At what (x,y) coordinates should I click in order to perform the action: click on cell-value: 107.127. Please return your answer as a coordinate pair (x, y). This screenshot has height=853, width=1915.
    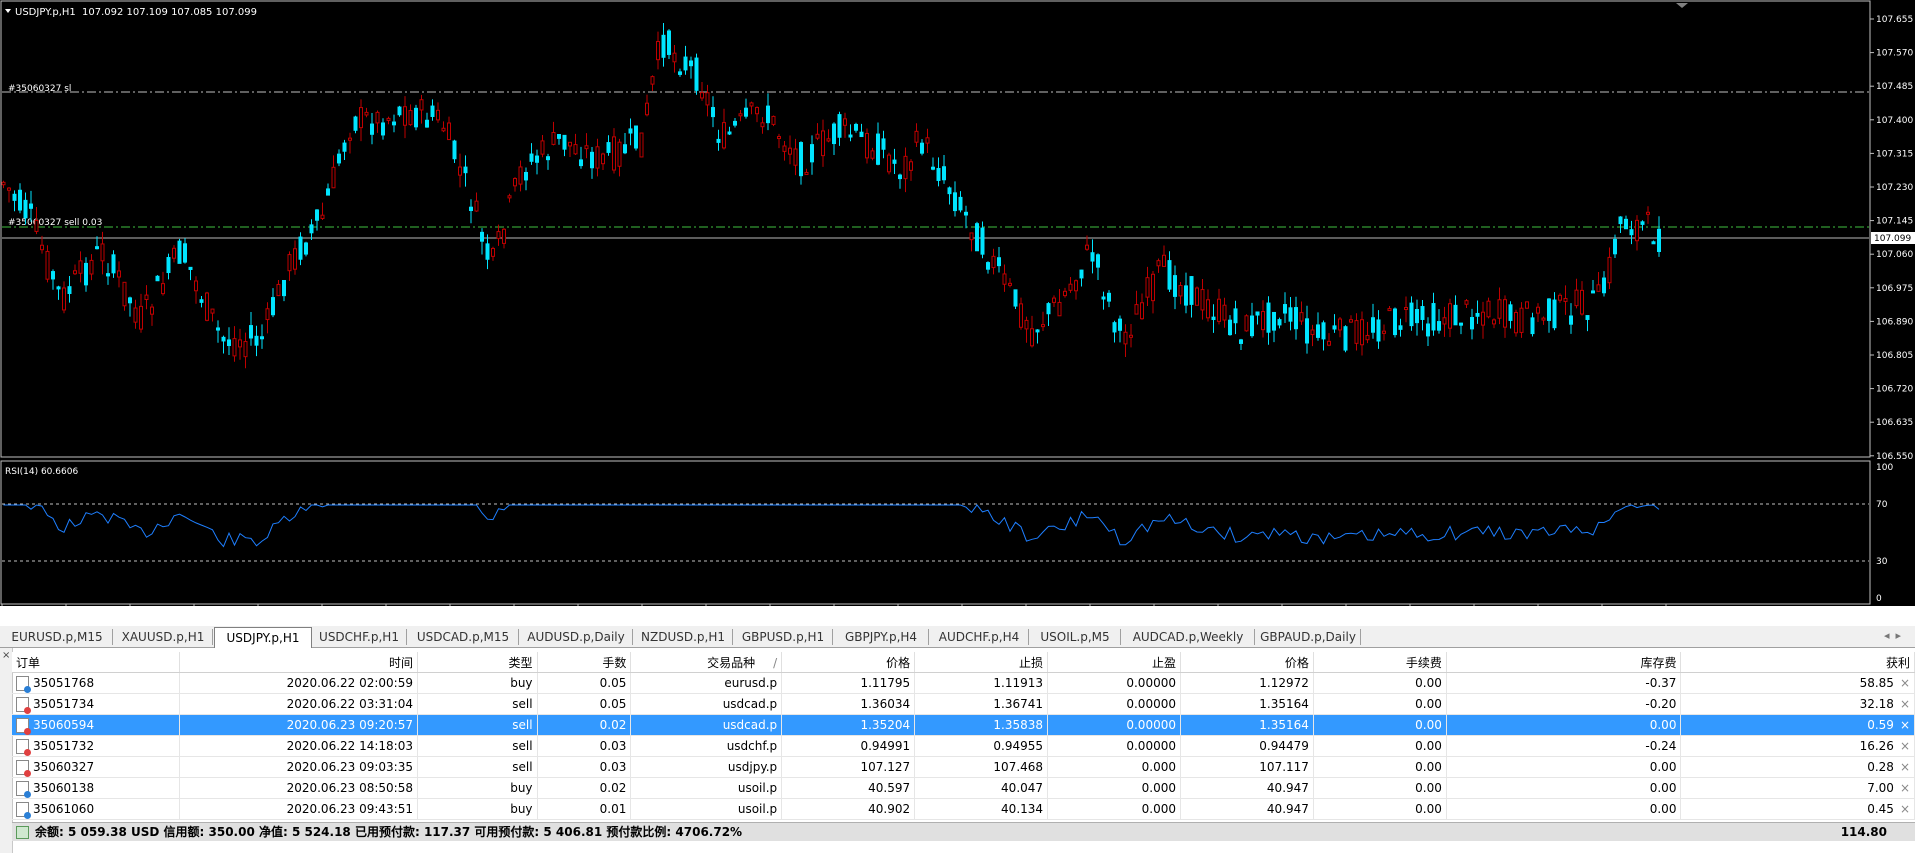
    Looking at the image, I should click on (885, 767).